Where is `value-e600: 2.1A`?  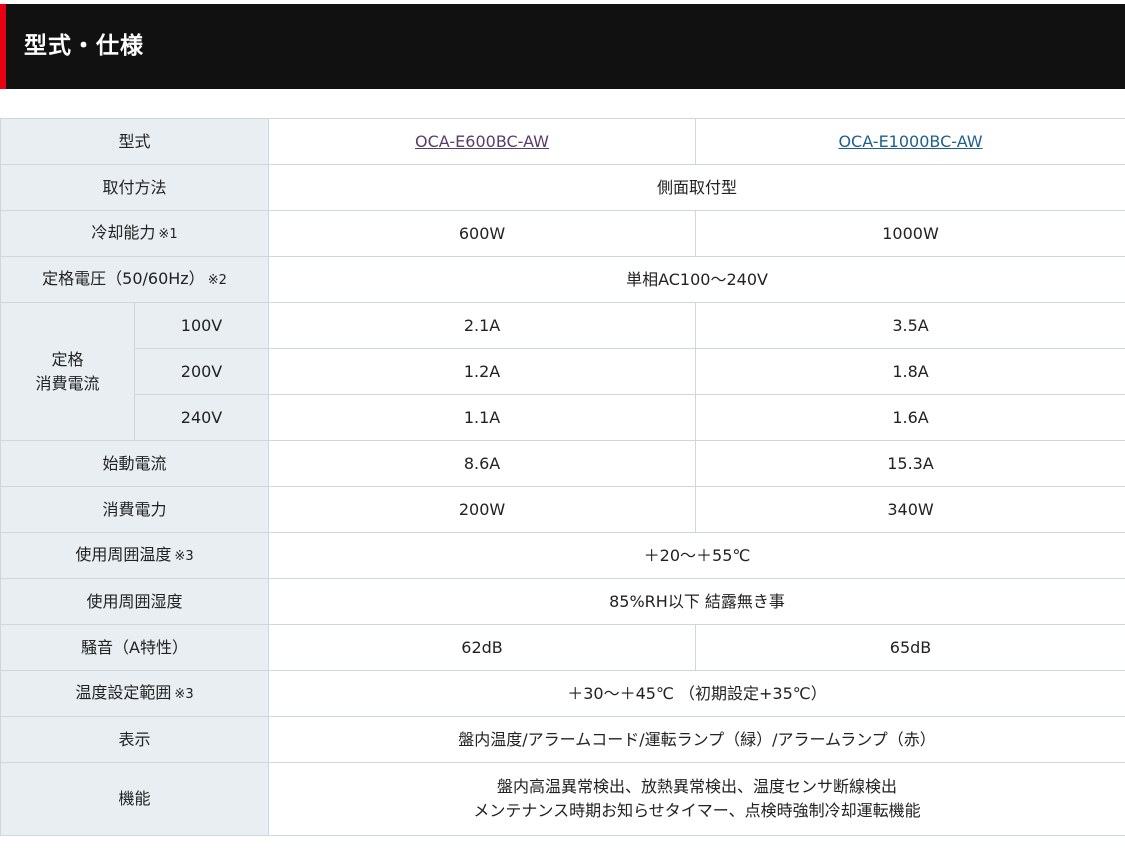 value-e600: 2.1A is located at coordinates (482, 325).